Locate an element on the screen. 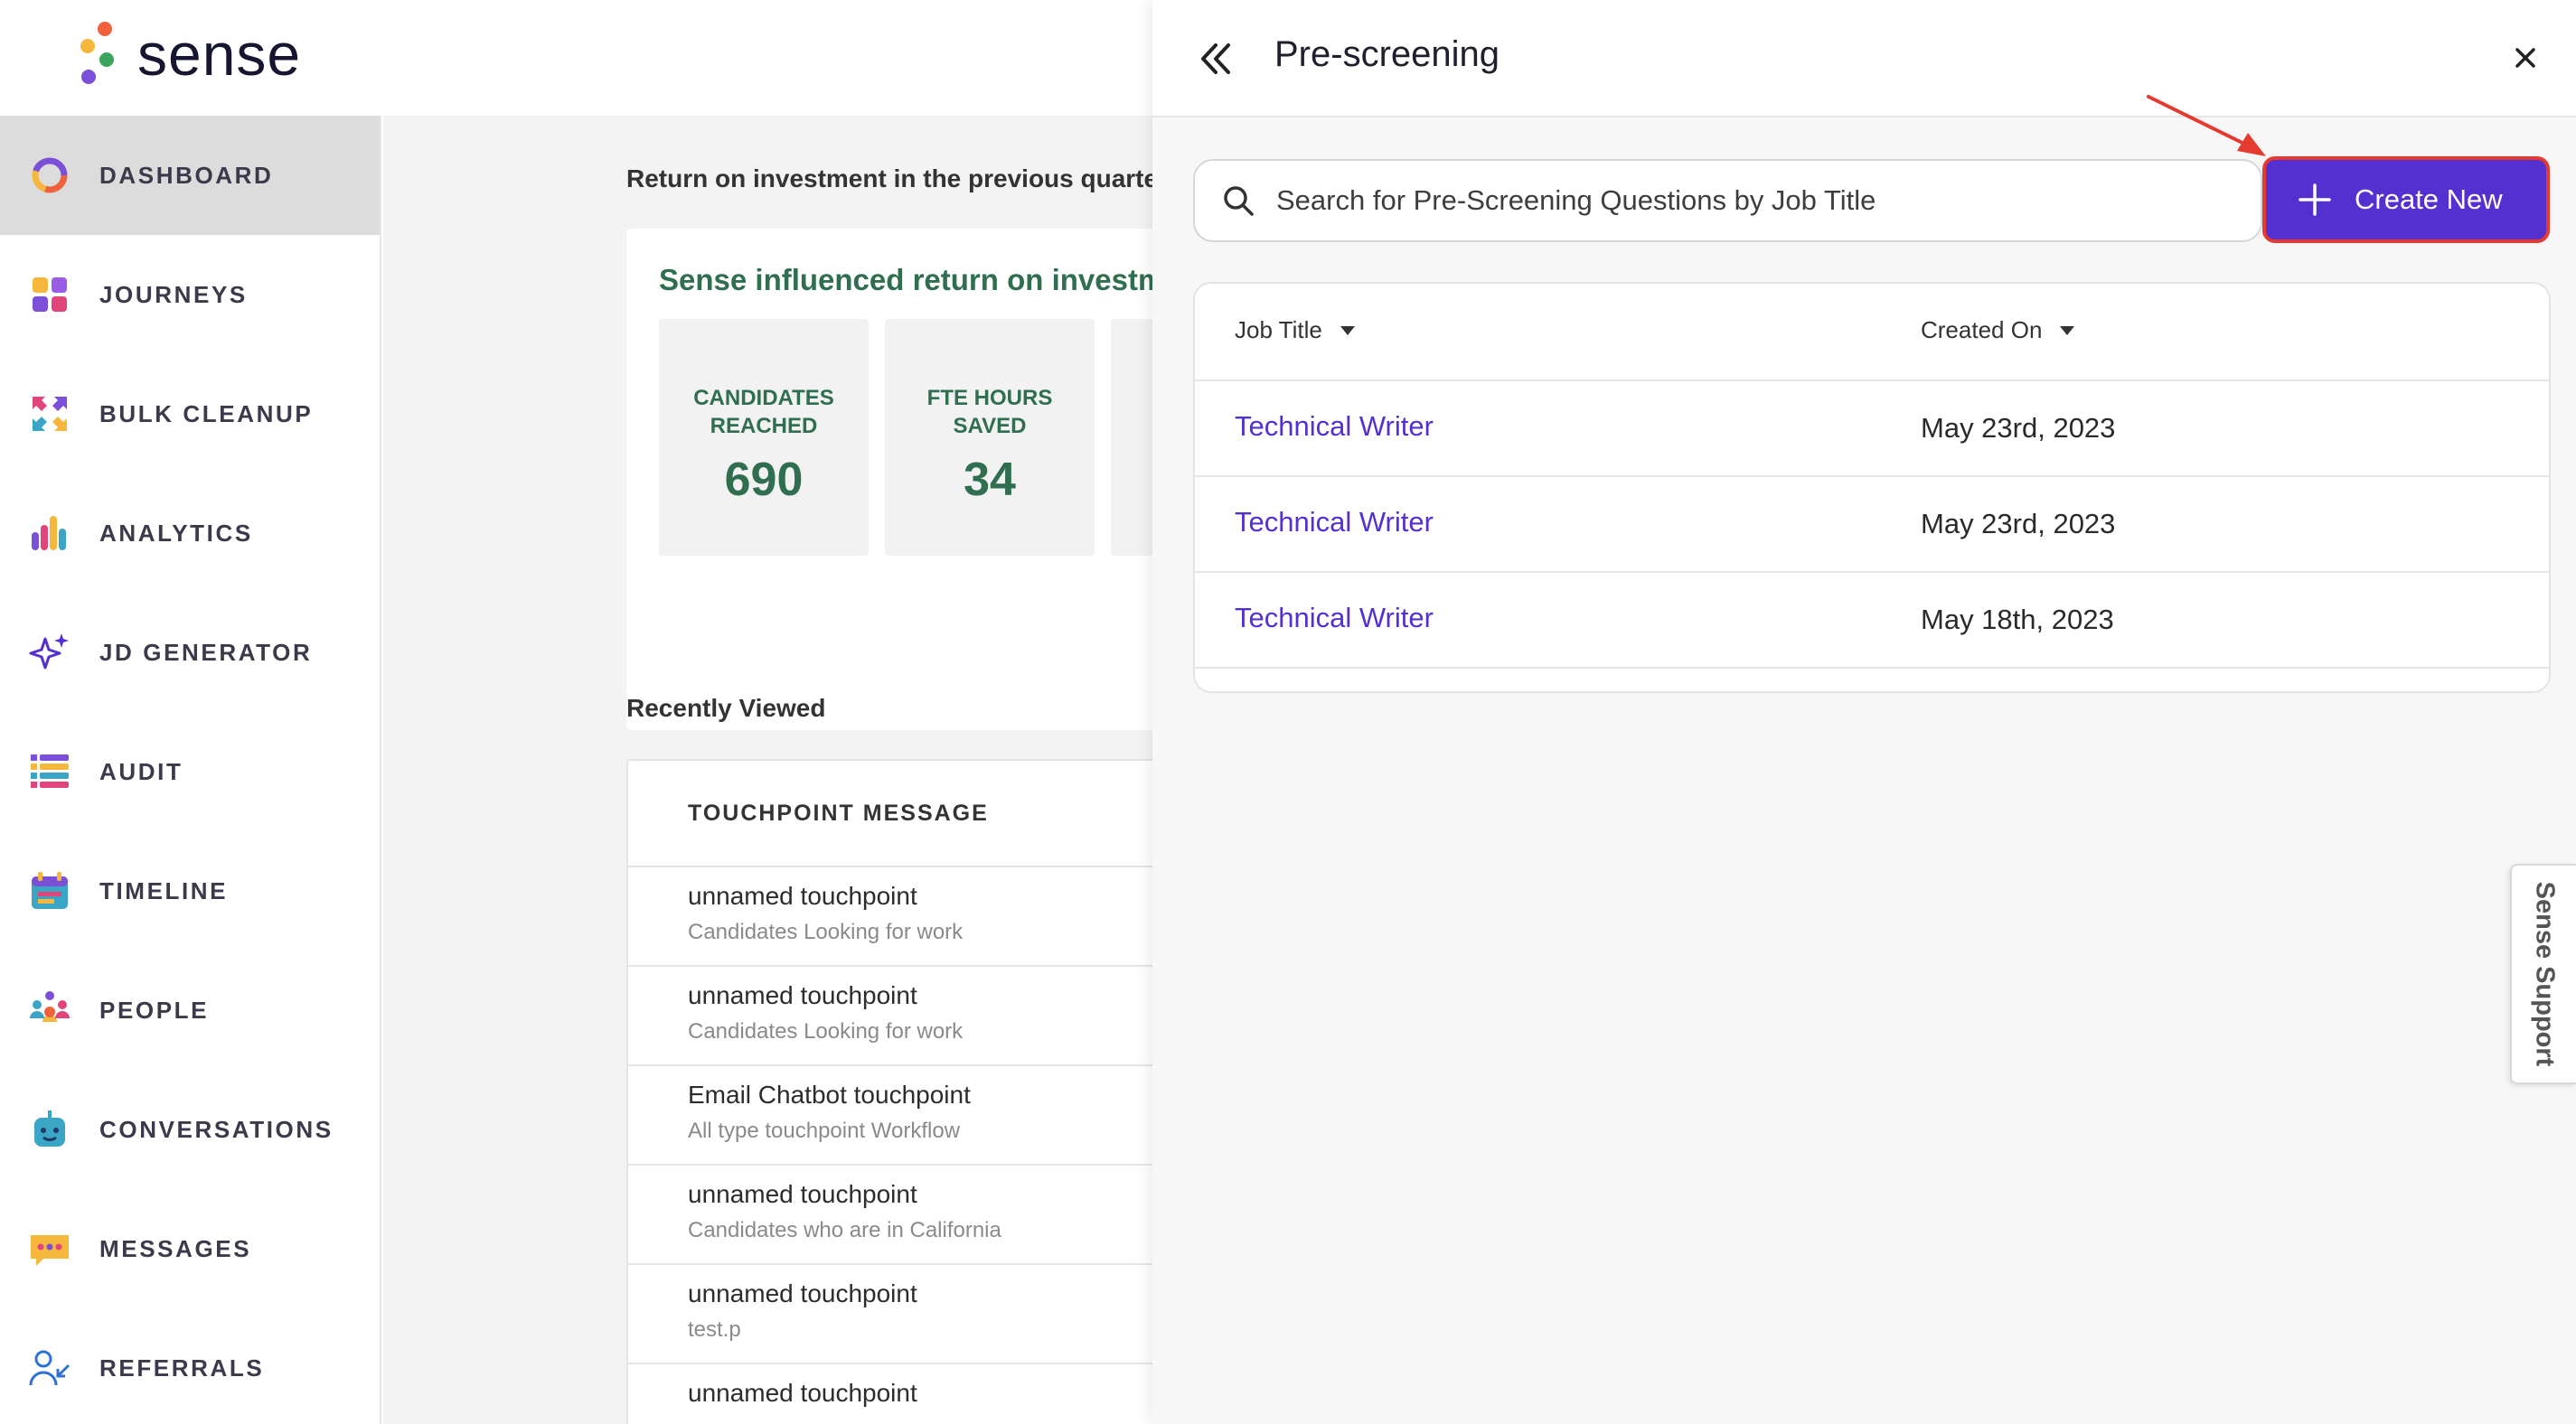 This screenshot has width=2576, height=1424. calendar-icon is located at coordinates (50, 891).